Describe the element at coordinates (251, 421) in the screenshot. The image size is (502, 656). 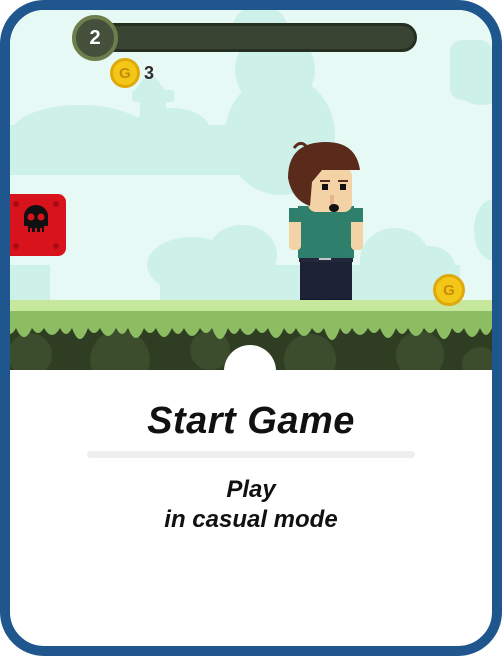
I see `card-title: Start Game` at that location.